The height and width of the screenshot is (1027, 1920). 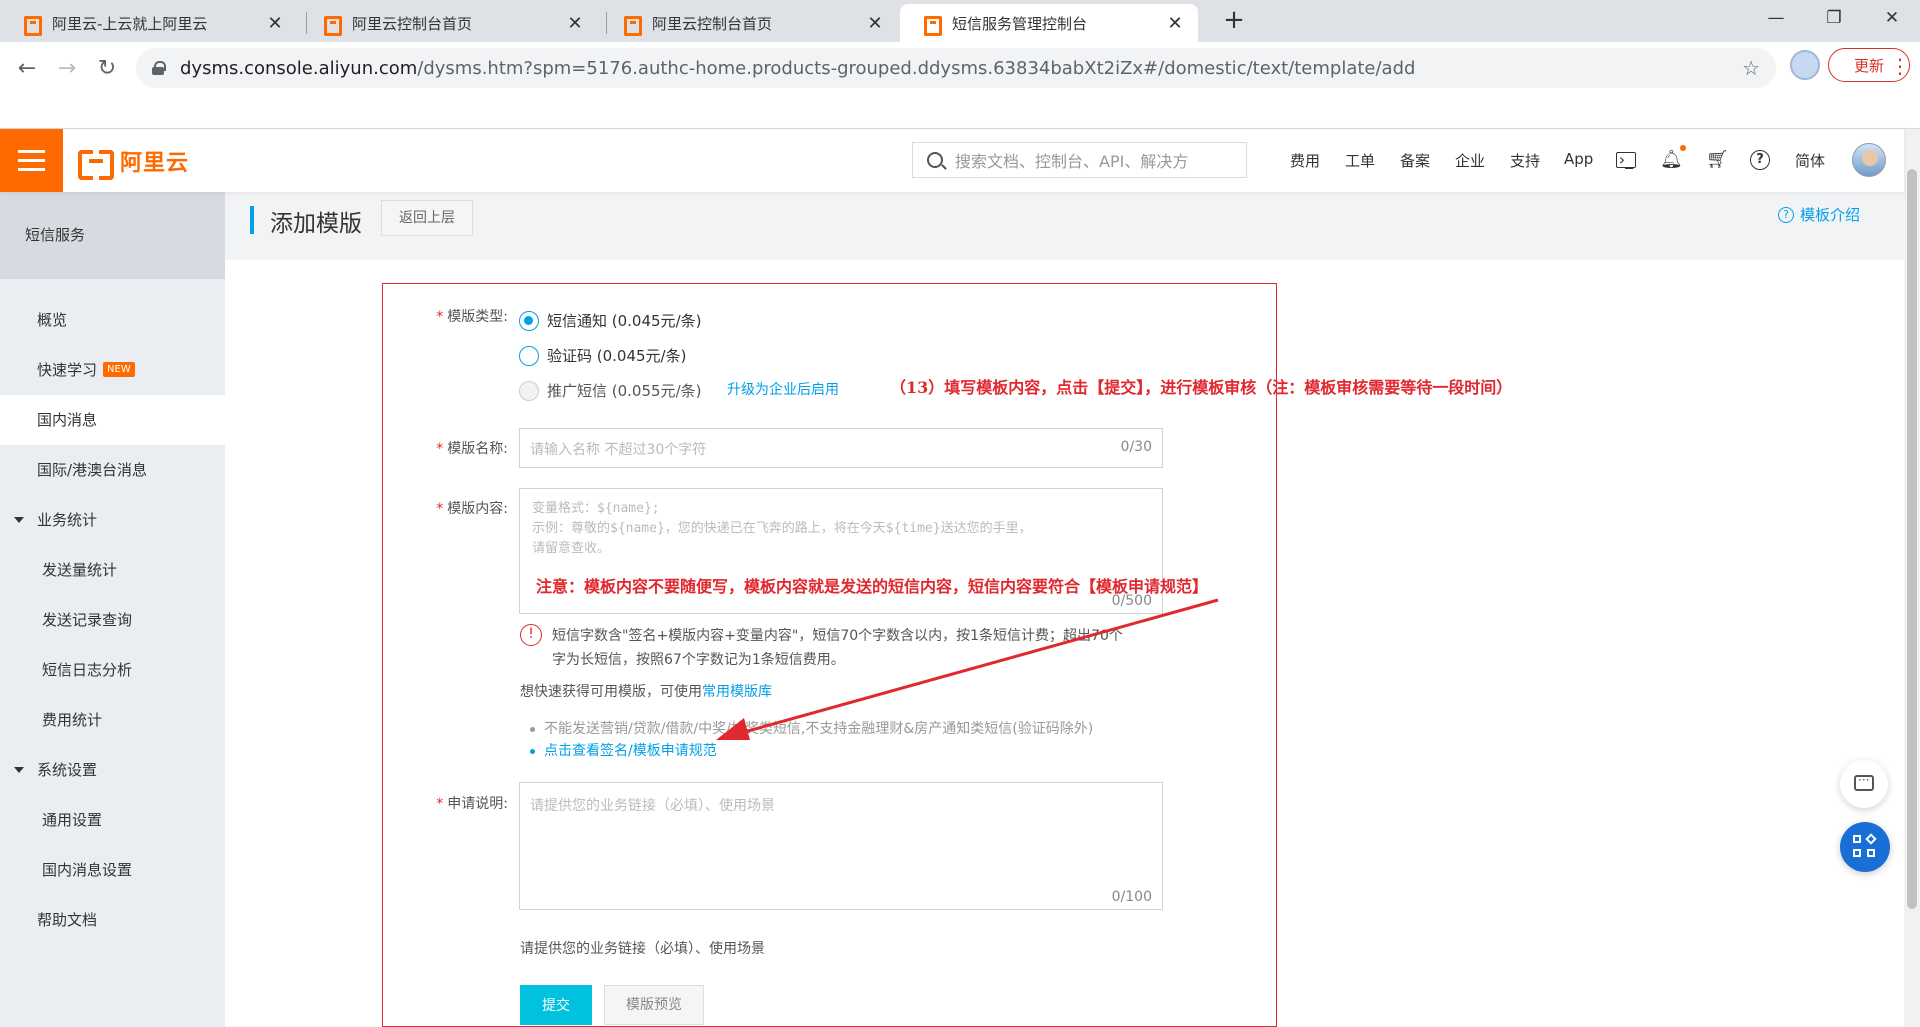 What do you see at coordinates (642, 949) in the screenshot?
I see `desc-help-text: 请提供您的业务链接（必填）、使用场景` at bounding box center [642, 949].